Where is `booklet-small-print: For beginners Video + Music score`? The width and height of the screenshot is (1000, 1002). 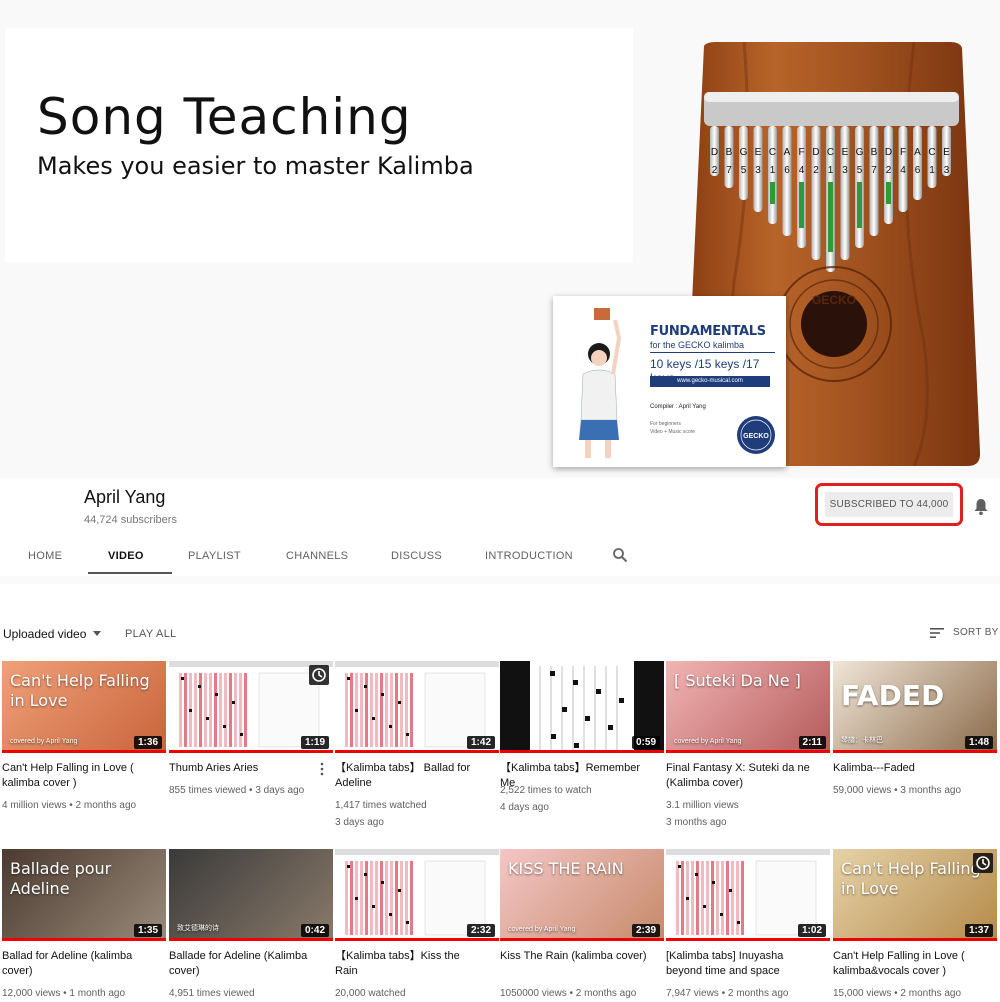
booklet-small-print: For beginners Video + Music score is located at coordinates (672, 428).